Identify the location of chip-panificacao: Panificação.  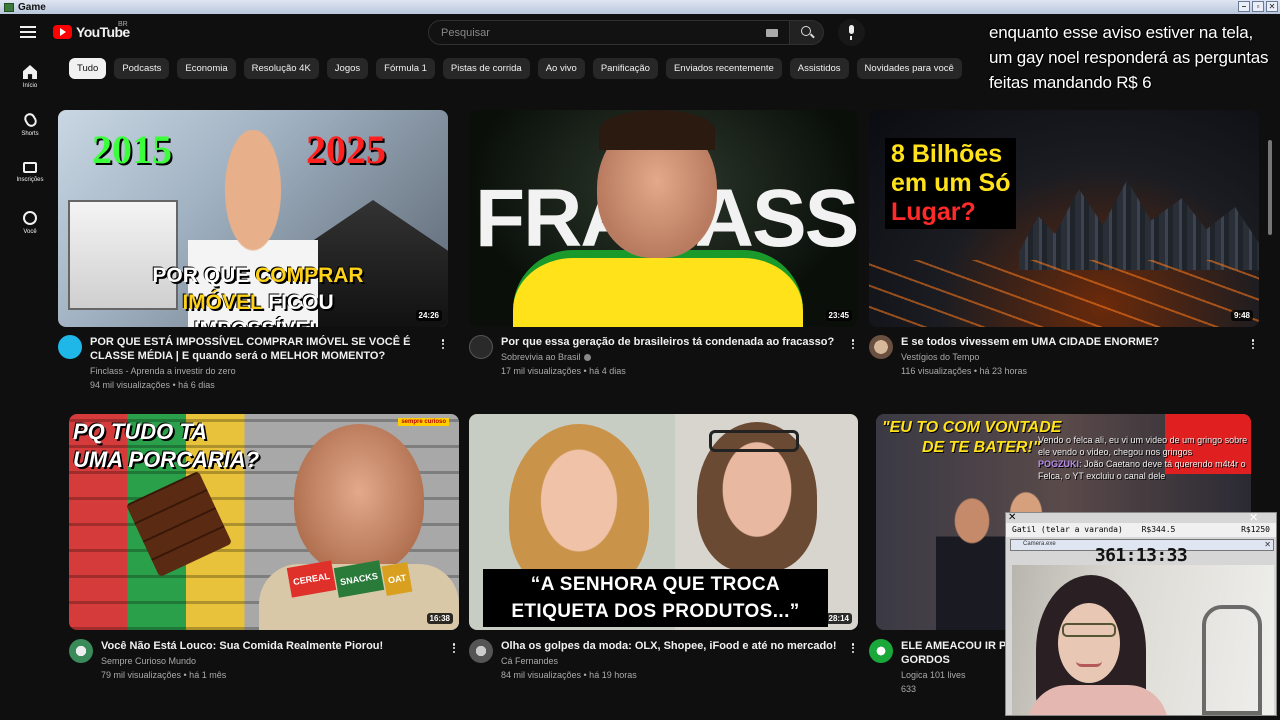
(625, 68).